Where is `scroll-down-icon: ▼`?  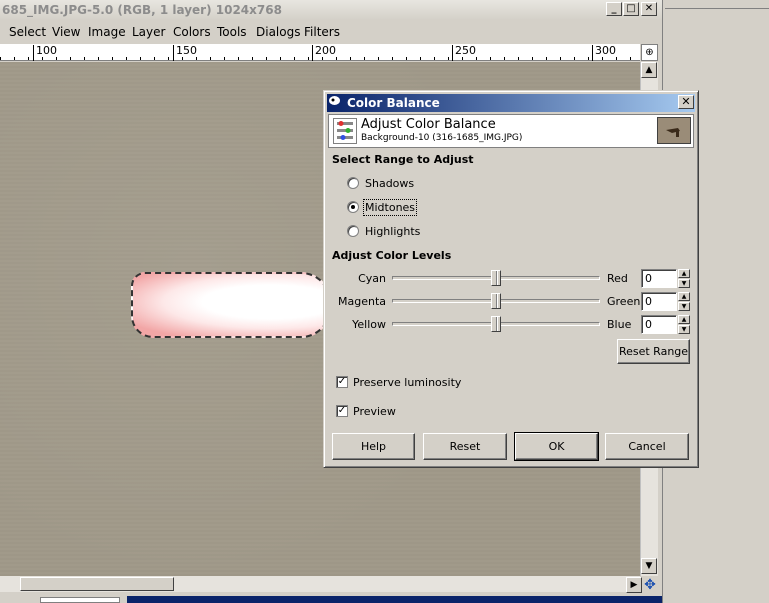 scroll-down-icon: ▼ is located at coordinates (649, 566).